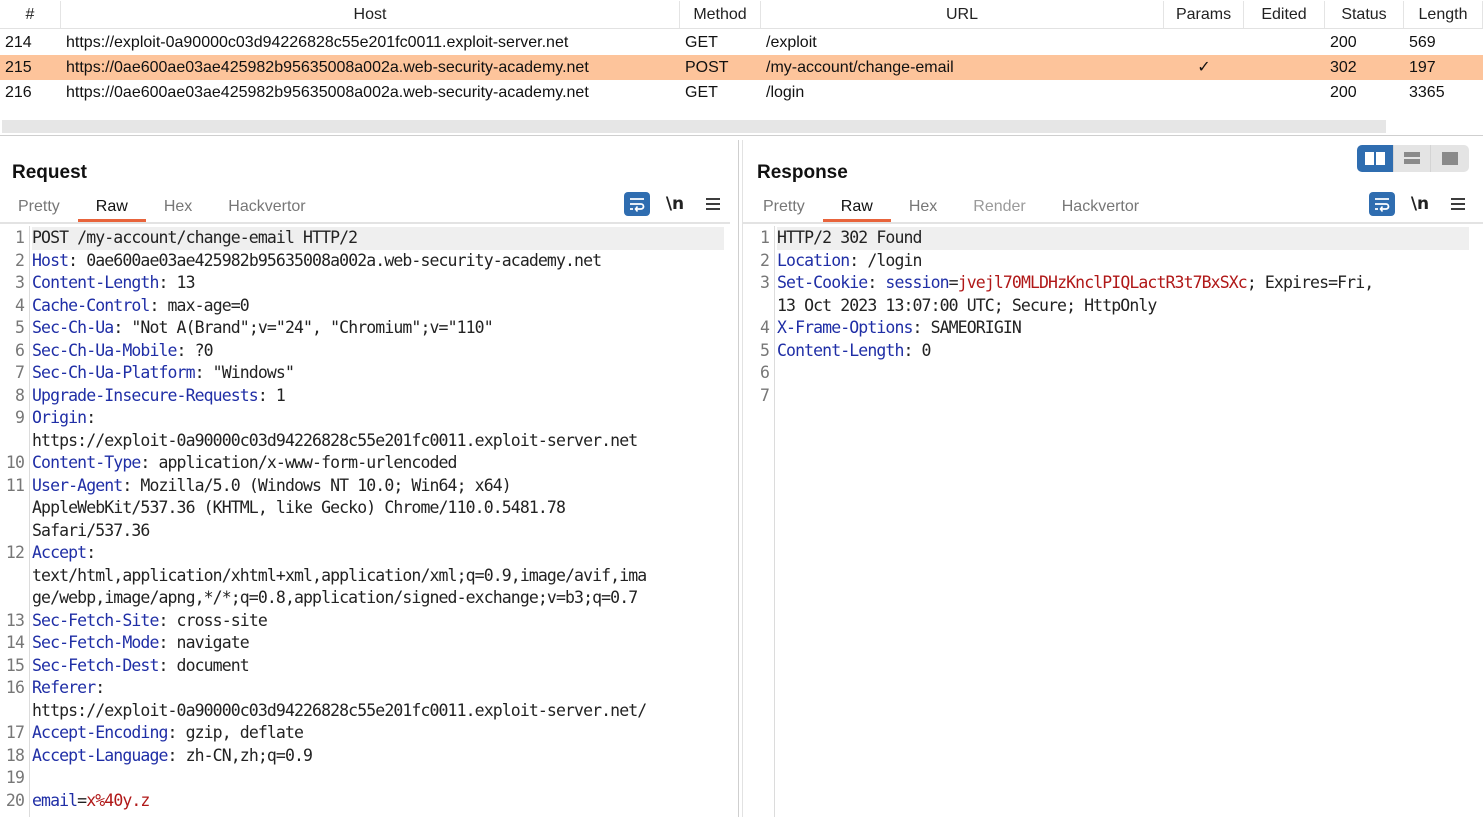 The image size is (1483, 817). What do you see at coordinates (720, 14) in the screenshot?
I see `column-header-method: Method` at bounding box center [720, 14].